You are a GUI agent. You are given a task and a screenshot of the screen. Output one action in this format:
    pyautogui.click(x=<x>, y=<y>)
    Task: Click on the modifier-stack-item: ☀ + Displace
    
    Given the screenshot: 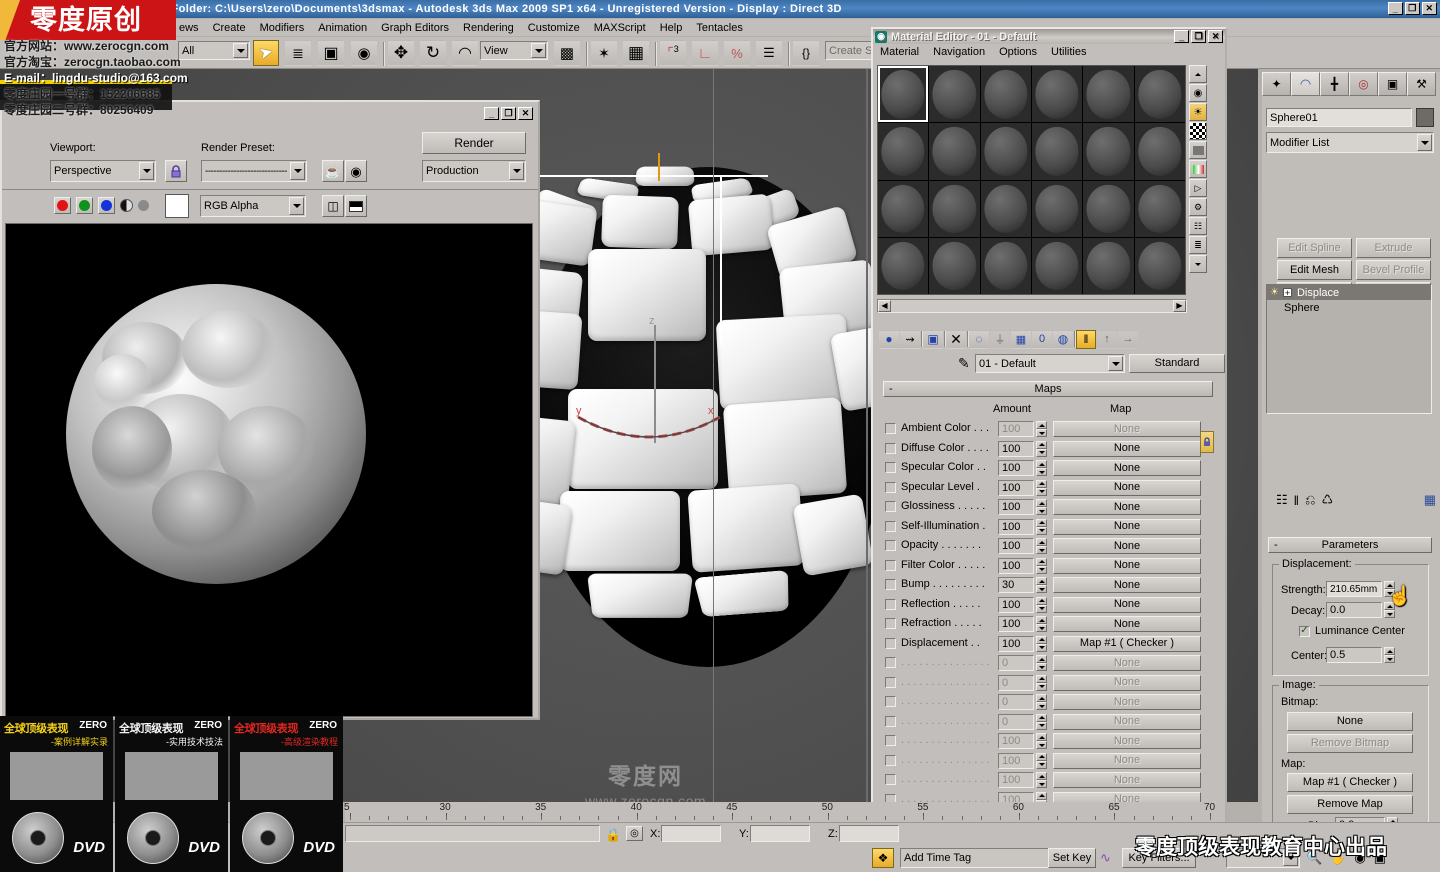 What is the action you would take?
    pyautogui.click(x=1349, y=292)
    